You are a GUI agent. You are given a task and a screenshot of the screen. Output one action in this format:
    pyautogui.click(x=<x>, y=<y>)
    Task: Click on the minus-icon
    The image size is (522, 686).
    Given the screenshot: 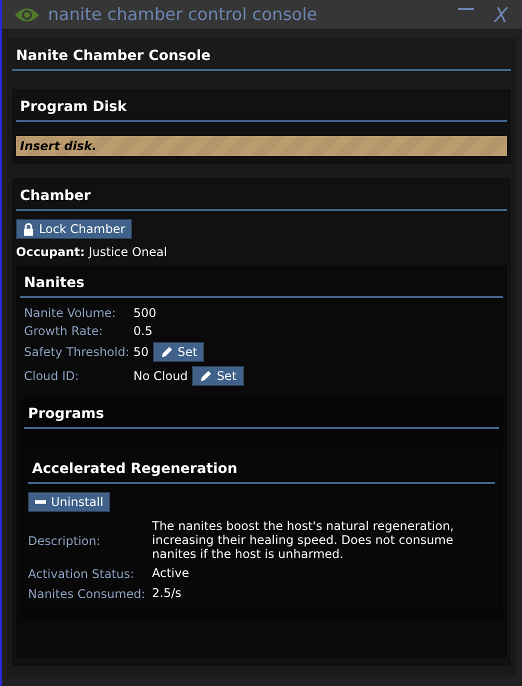 What is the action you would take?
    pyautogui.click(x=40, y=502)
    